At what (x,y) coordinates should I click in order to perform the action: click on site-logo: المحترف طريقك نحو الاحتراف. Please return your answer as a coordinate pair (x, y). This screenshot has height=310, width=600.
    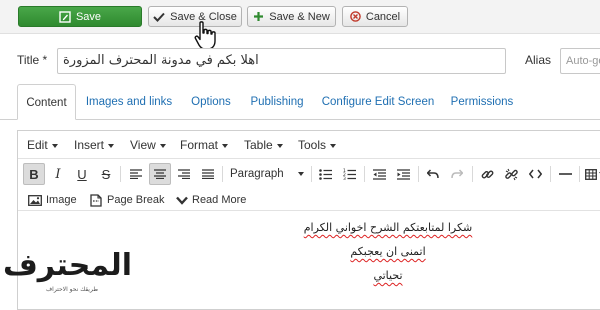
    Looking at the image, I should click on (69, 274).